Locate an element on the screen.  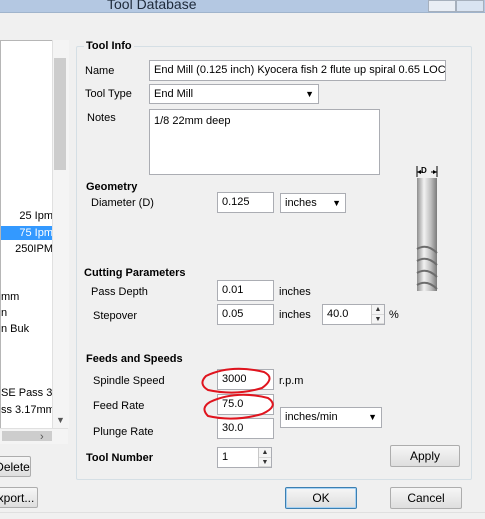
spindle-speed-label: Spindle Speed is located at coordinates (129, 381).